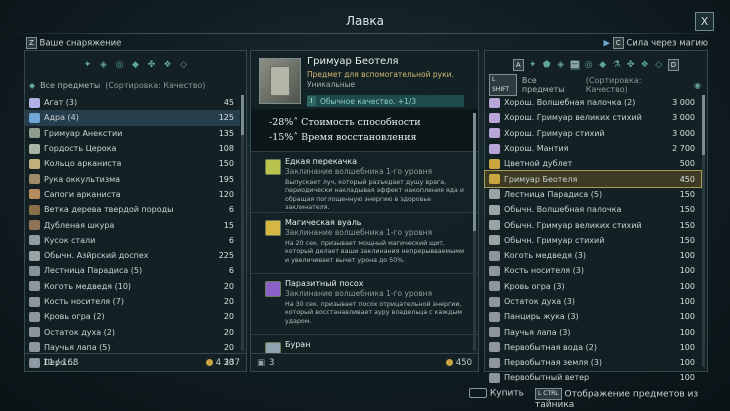 The image size is (730, 411). I want to click on item-name: Остаток духа (3), so click(539, 301).